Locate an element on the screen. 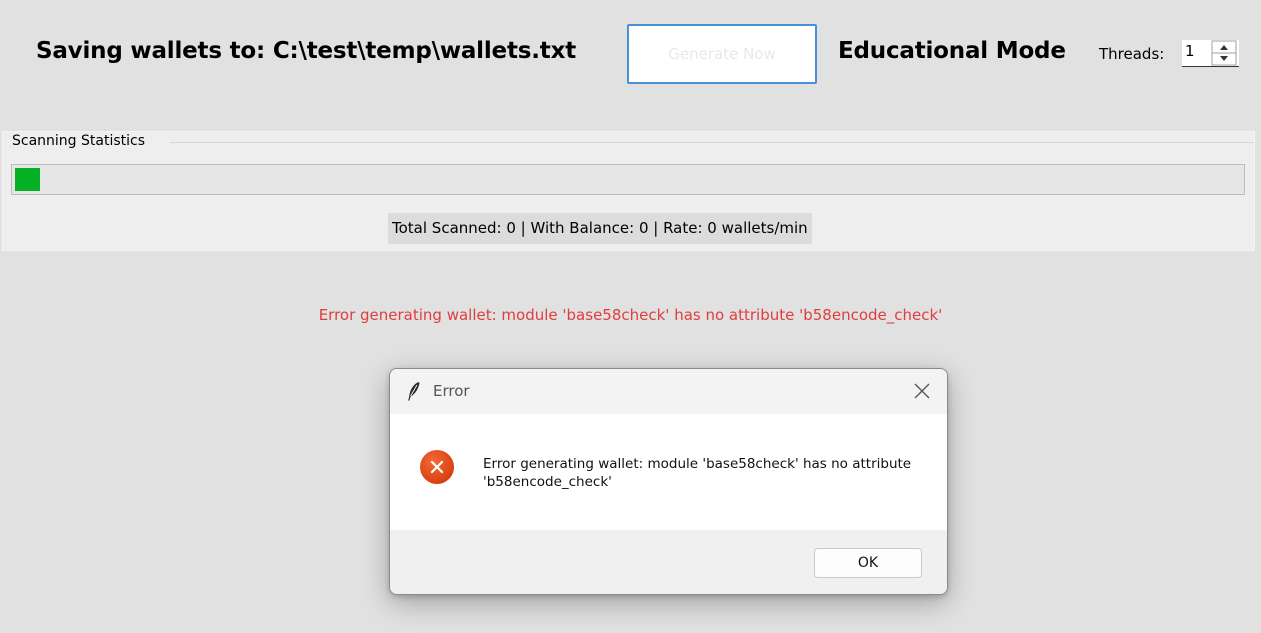 This screenshot has width=1261, height=633. ok-button: OK is located at coordinates (868, 563).